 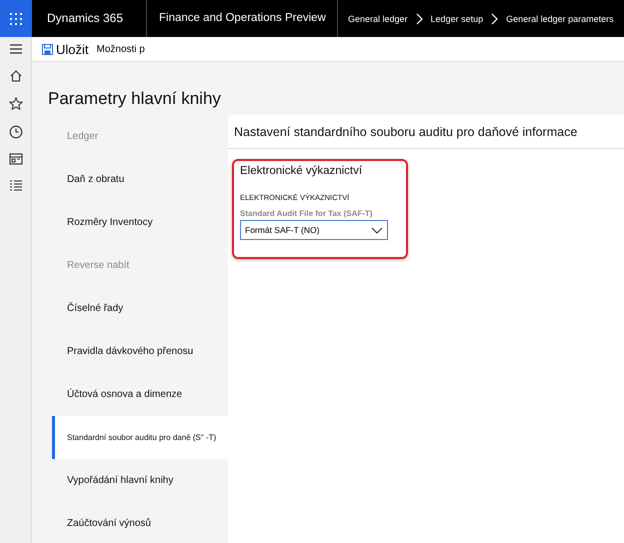 What do you see at coordinates (426, 132) in the screenshot?
I see `section-title: Nastavení standardního souboru auditu pro daňové informace` at bounding box center [426, 132].